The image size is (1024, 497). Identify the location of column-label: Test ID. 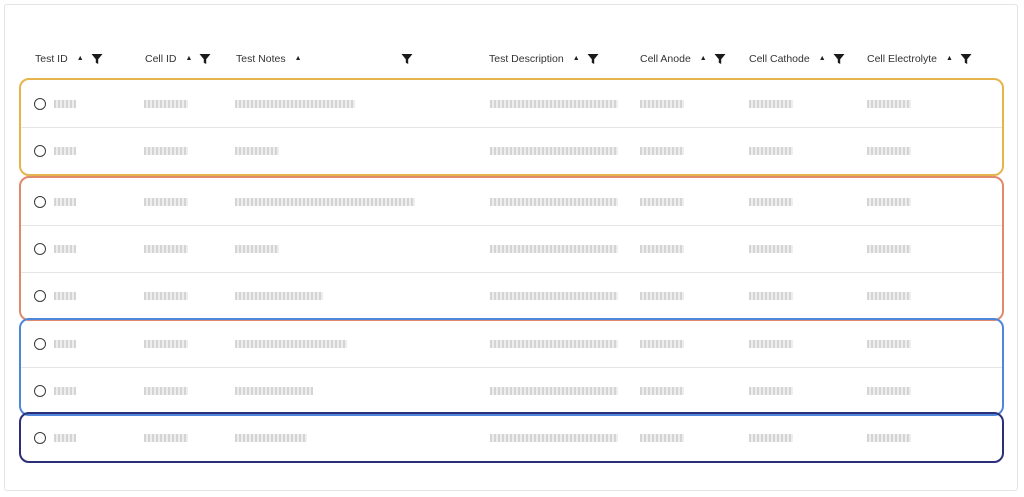
(51, 59).